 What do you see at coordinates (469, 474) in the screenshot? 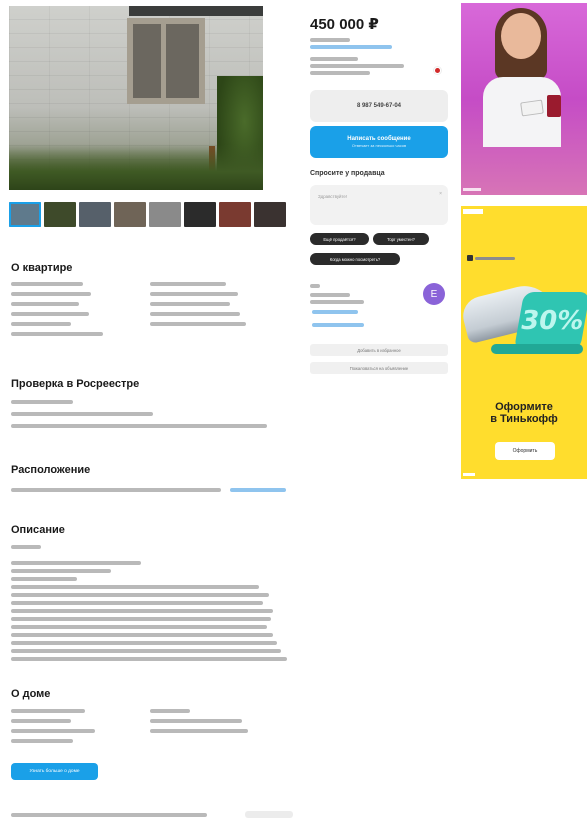
I see `ad-label` at bounding box center [469, 474].